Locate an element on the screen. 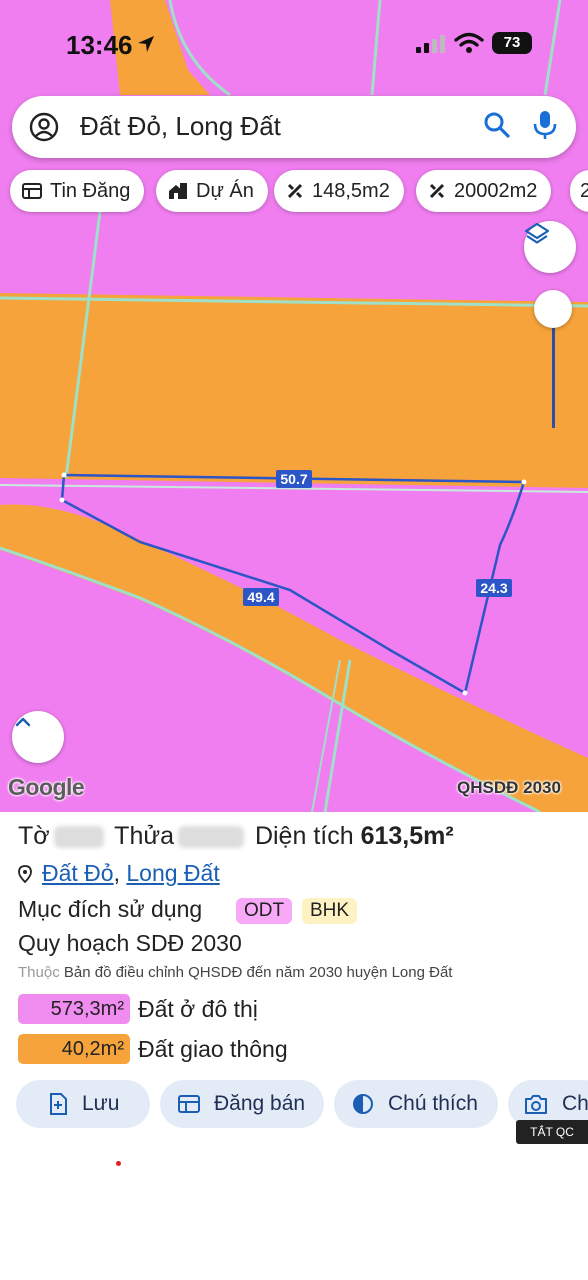 This screenshot has height=1280, width=588. search-icon is located at coordinates (497, 125).